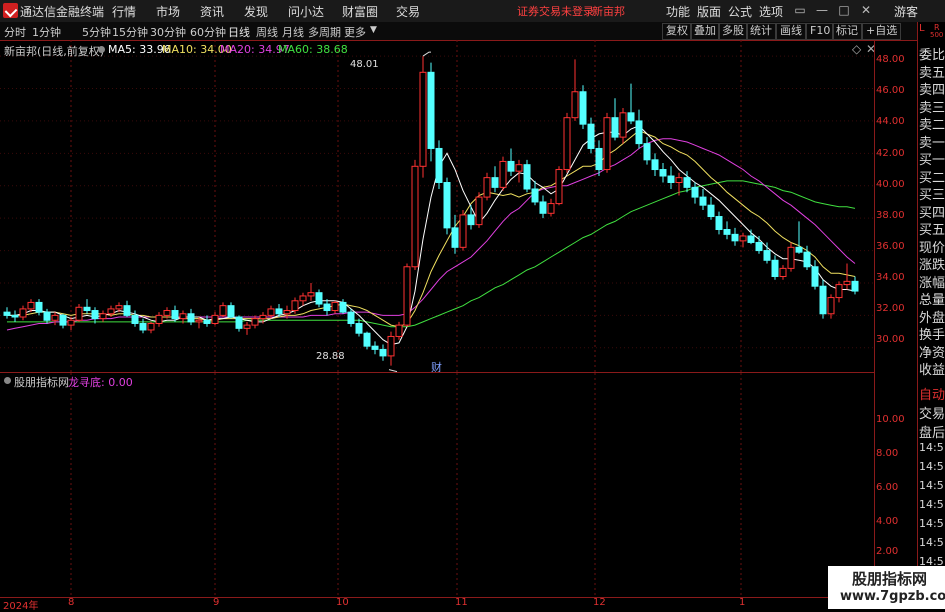 This screenshot has height=612, width=945. What do you see at coordinates (267, 32) in the screenshot?
I see `tab-weekly: 周线` at bounding box center [267, 32].